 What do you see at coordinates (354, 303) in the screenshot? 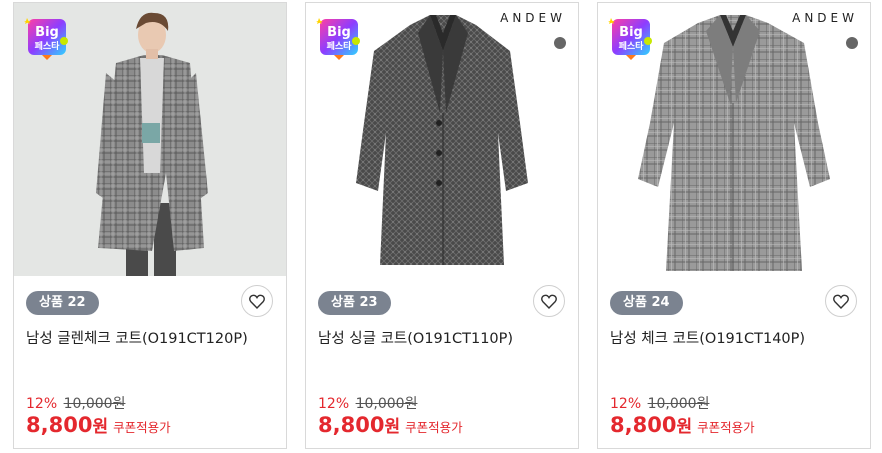
I see `product-number-tag: 상품 23` at bounding box center [354, 303].